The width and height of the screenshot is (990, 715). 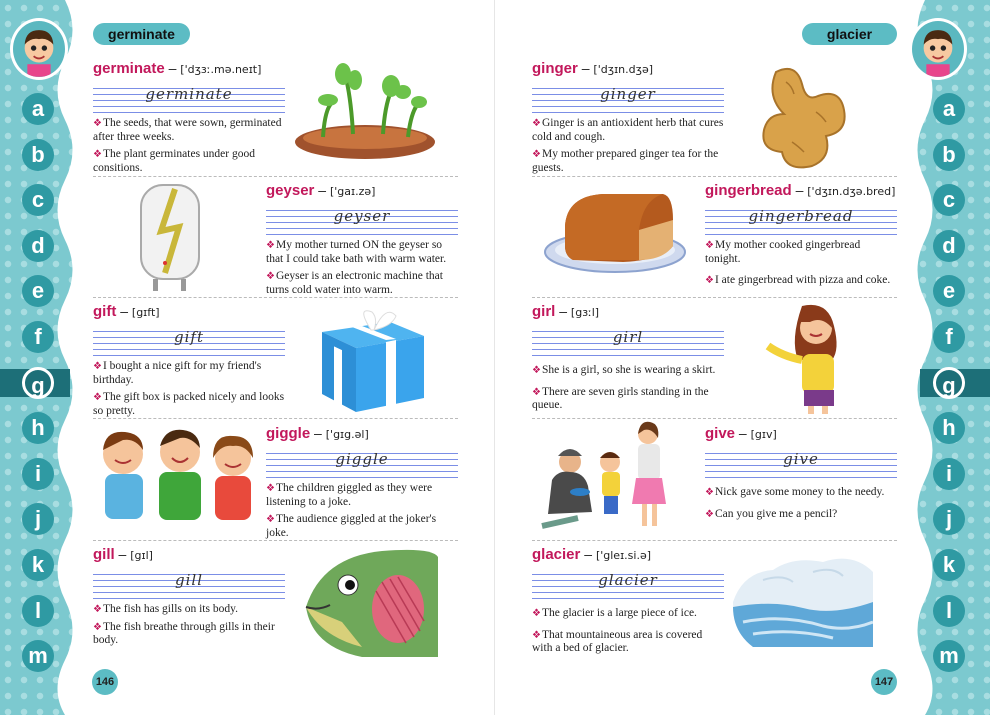 What do you see at coordinates (38, 565) in the screenshot?
I see `left-letter-tab-k: k` at bounding box center [38, 565].